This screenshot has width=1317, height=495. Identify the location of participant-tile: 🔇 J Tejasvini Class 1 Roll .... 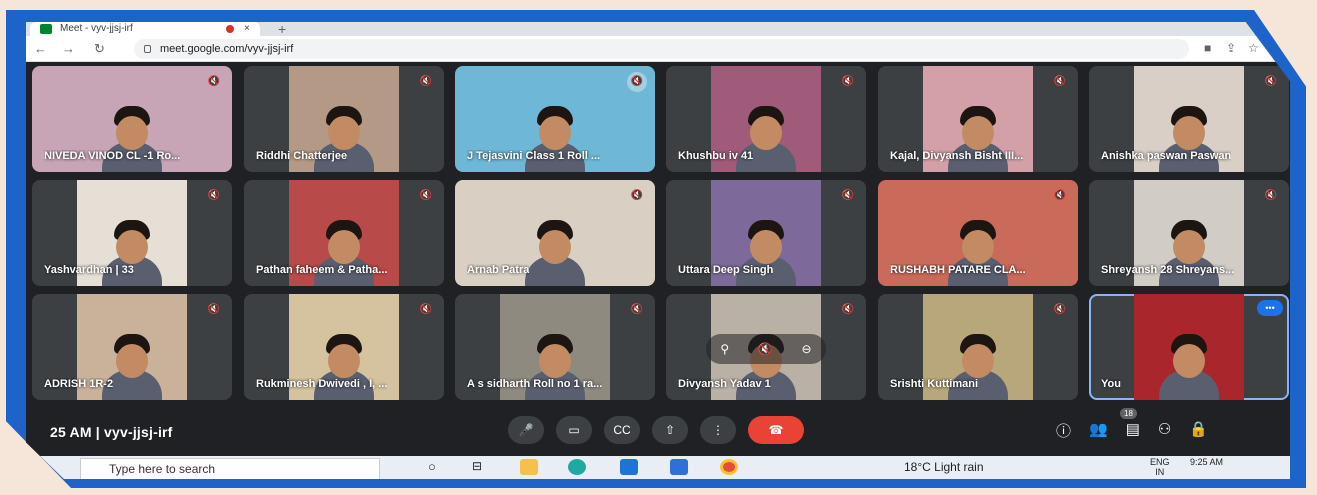
(555, 119).